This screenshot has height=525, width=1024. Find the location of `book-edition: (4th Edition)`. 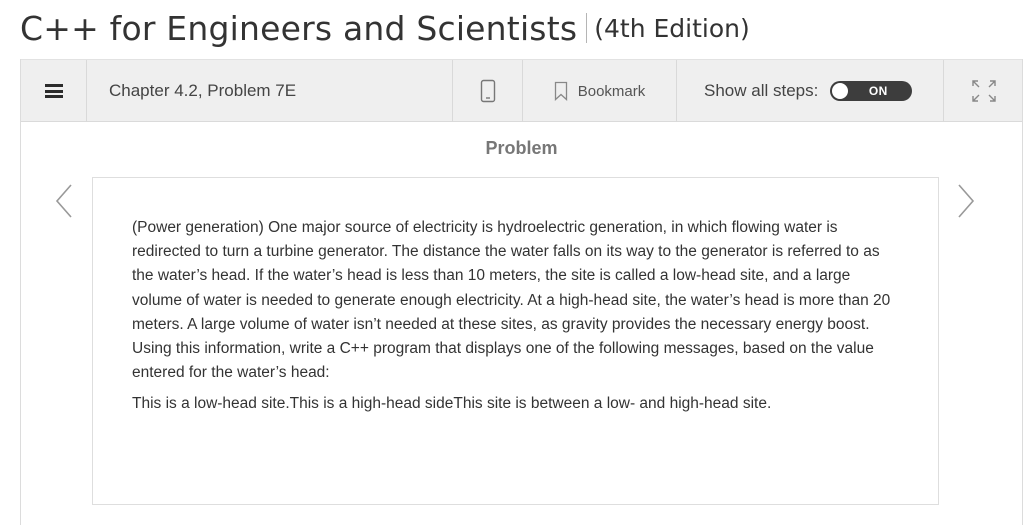

book-edition: (4th Edition) is located at coordinates (672, 28).